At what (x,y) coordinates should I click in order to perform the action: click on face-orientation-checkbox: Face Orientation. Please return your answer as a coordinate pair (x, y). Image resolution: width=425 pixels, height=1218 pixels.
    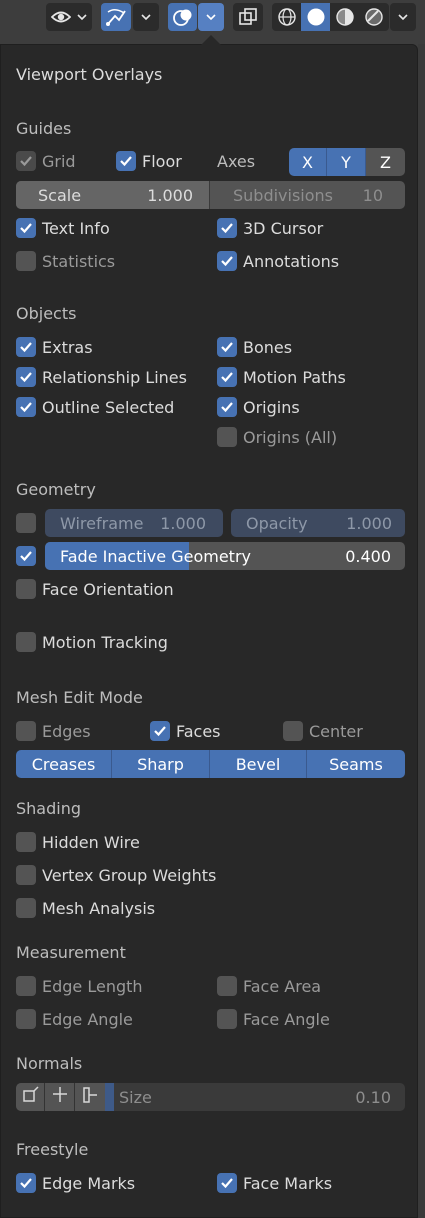
    Looking at the image, I should click on (95, 589).